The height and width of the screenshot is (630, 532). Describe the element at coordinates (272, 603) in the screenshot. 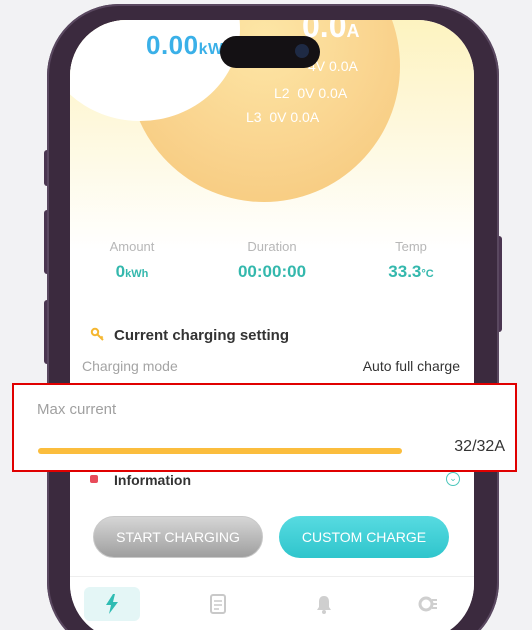

I see `tab-bar` at that location.